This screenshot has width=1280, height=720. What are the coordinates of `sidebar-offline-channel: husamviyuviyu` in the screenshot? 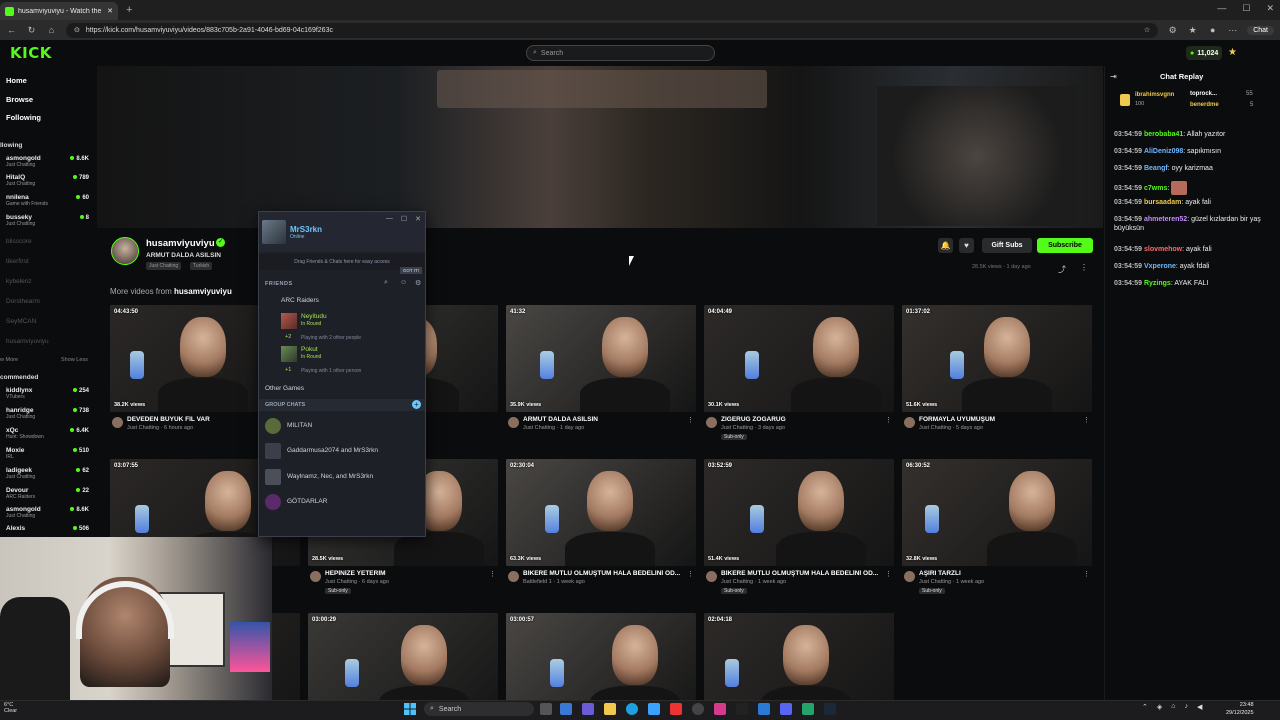 It's located at (50, 346).